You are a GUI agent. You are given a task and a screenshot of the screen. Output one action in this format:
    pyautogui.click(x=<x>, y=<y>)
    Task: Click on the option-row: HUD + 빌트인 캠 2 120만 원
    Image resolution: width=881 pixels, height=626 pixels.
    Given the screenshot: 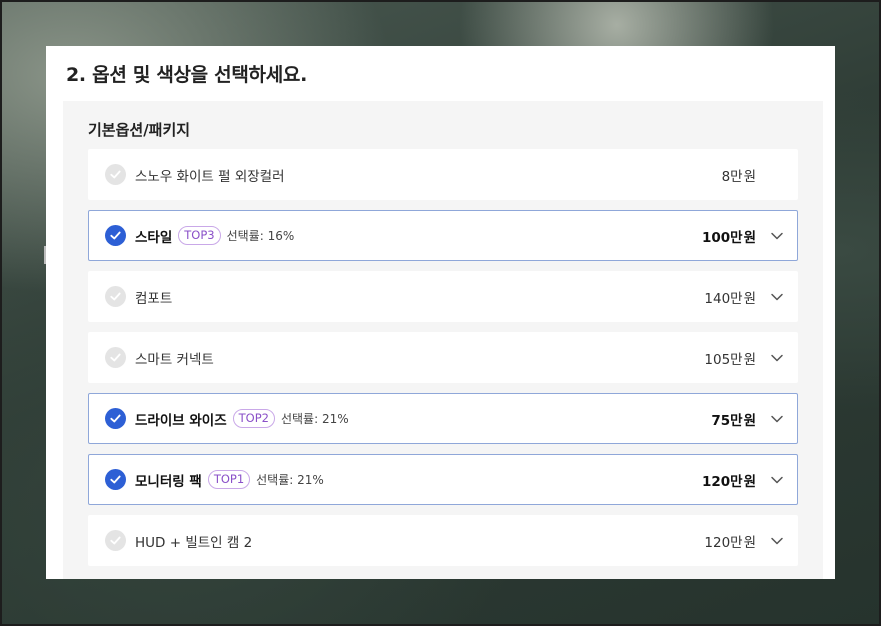 What is the action you would take?
    pyautogui.click(x=443, y=540)
    